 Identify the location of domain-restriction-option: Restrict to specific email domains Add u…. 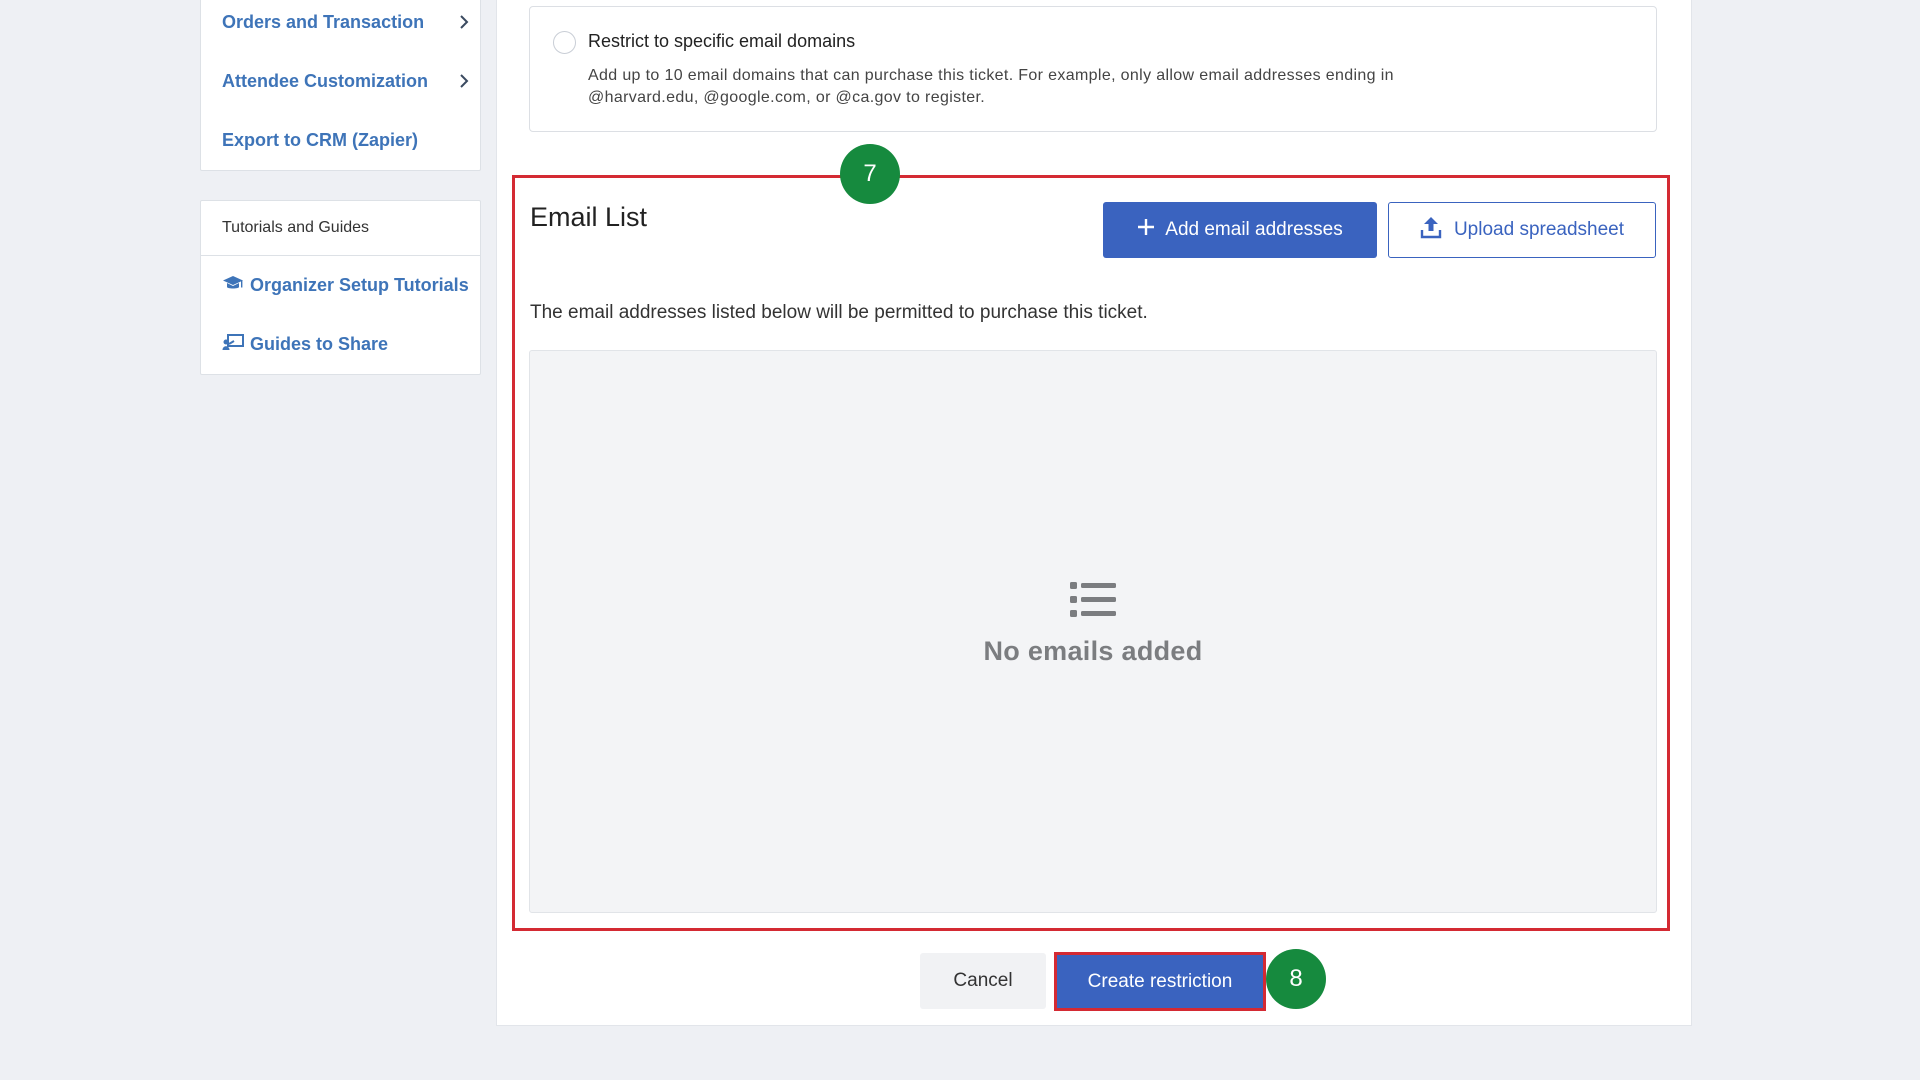
(1093, 69).